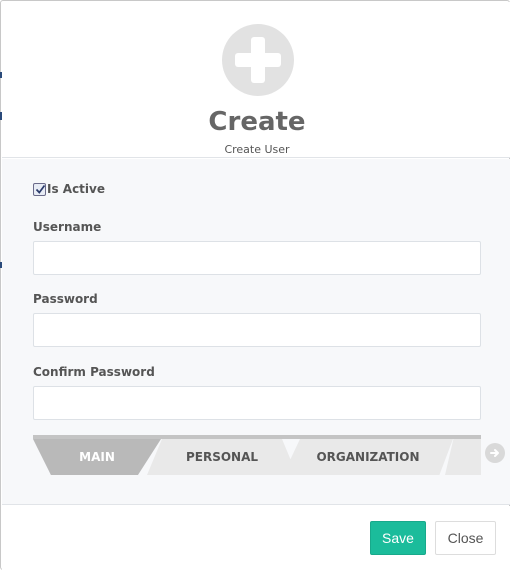  I want to click on confirm-password-input, so click(257, 403).